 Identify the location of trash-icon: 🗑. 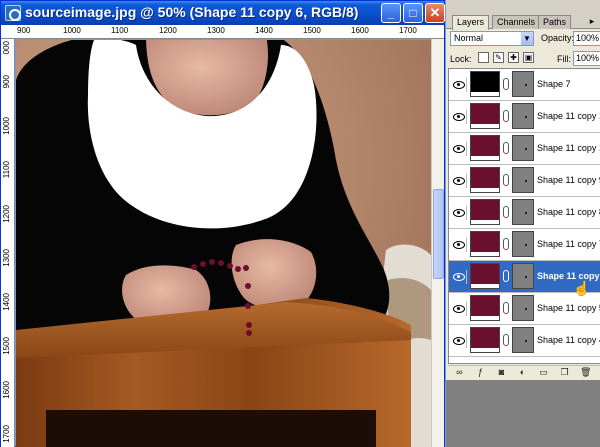
(585, 372).